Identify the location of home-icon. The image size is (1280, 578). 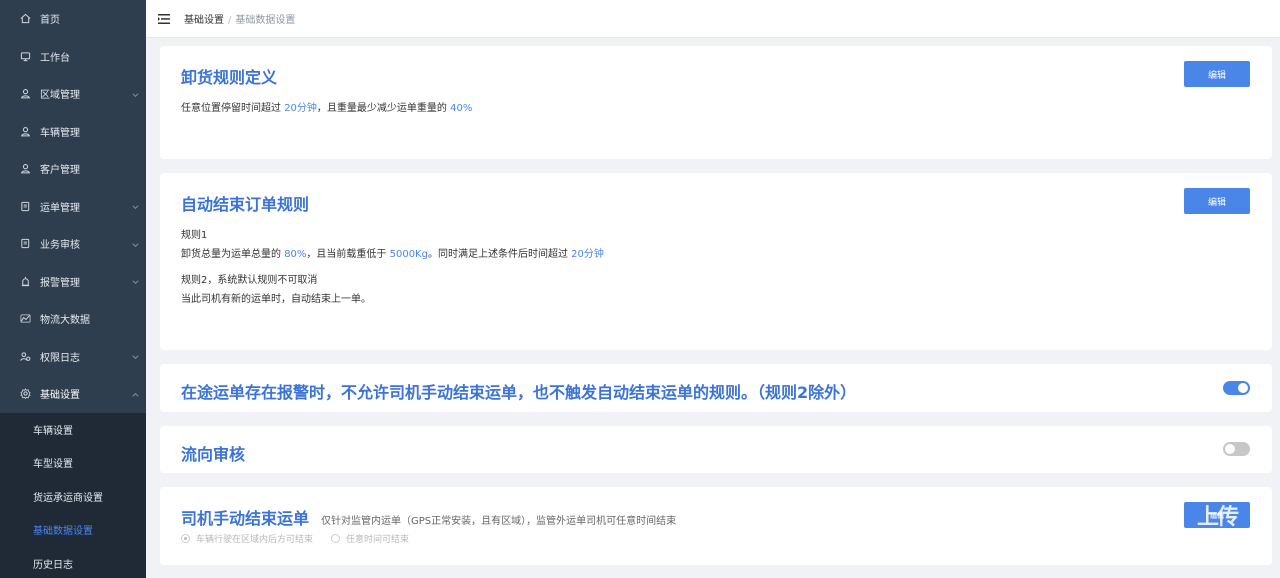
(25, 19).